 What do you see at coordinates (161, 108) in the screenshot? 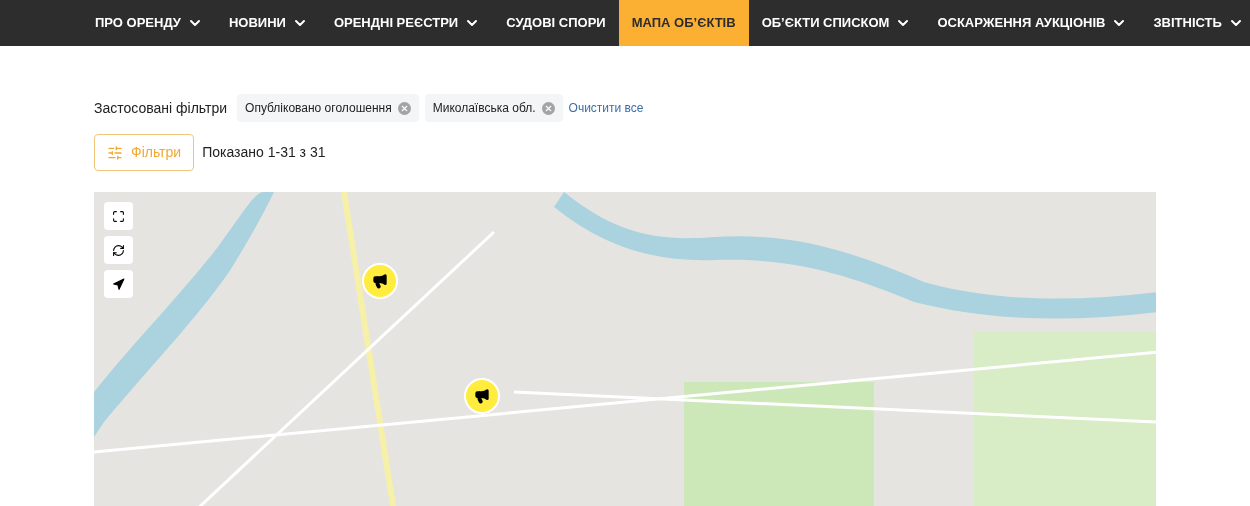
I see `applied-filters-label: Застосовані фільтри` at bounding box center [161, 108].